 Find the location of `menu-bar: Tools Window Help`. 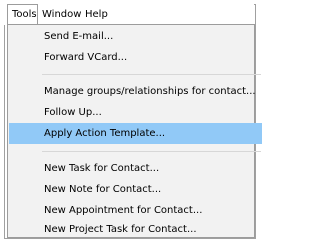

menu-bar: Tools Window Help is located at coordinates (129, 14).